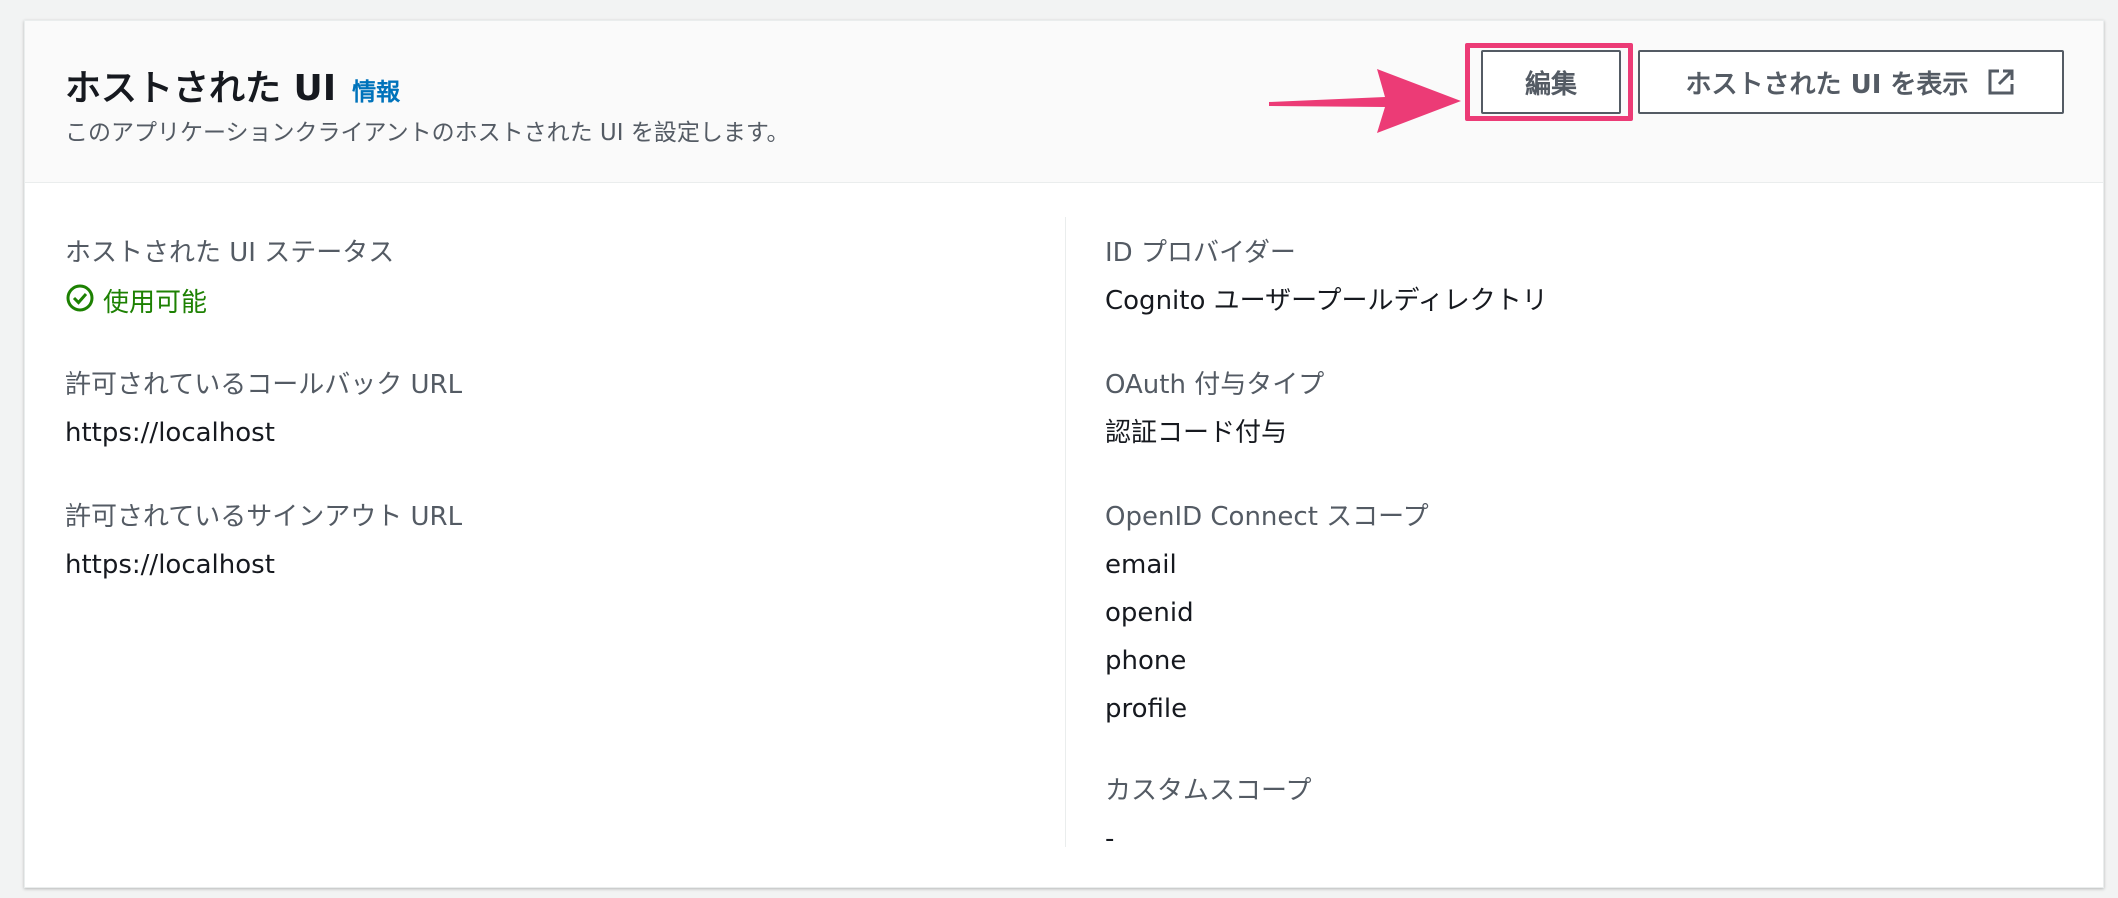  I want to click on oidc-scopes-label: OpenID Connect スコープ, so click(1267, 517).